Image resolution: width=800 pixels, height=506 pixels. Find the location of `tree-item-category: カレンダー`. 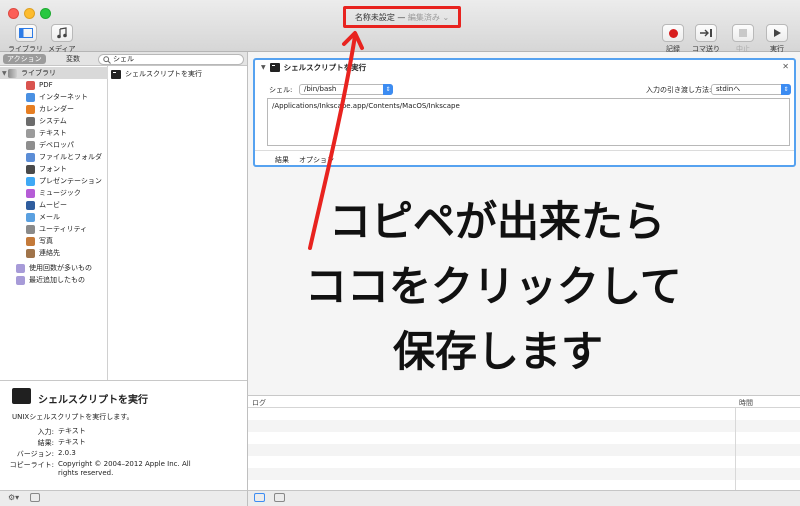

tree-item-category: カレンダー is located at coordinates (54, 109).